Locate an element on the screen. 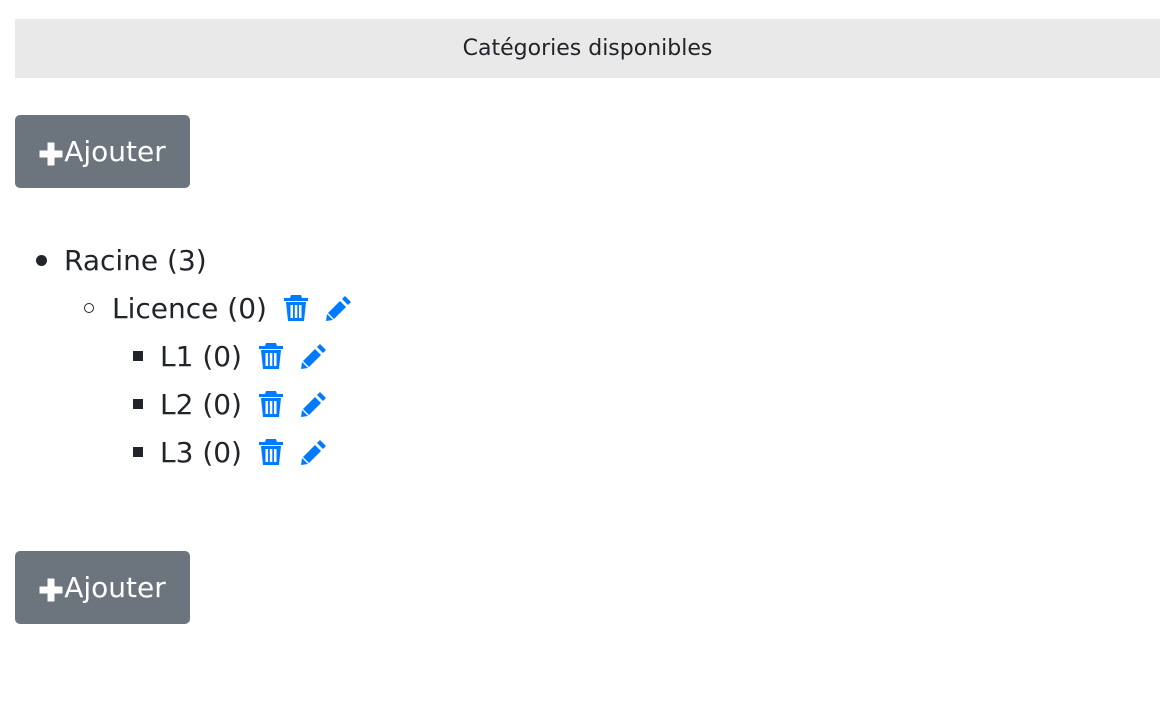 This screenshot has width=1168, height=705. tree-item-label: L2 (0) is located at coordinates (201, 404).